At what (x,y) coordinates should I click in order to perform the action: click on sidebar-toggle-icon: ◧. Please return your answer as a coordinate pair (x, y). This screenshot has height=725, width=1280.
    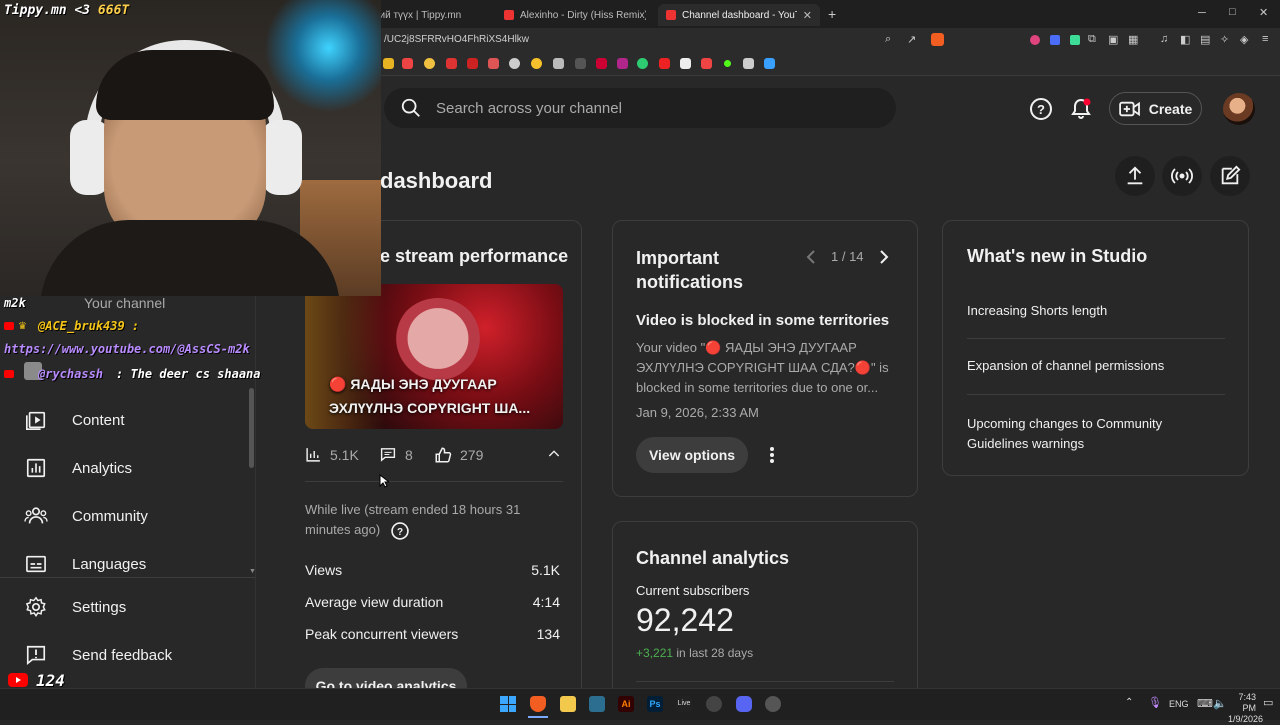
    Looking at the image, I should click on (1185, 39).